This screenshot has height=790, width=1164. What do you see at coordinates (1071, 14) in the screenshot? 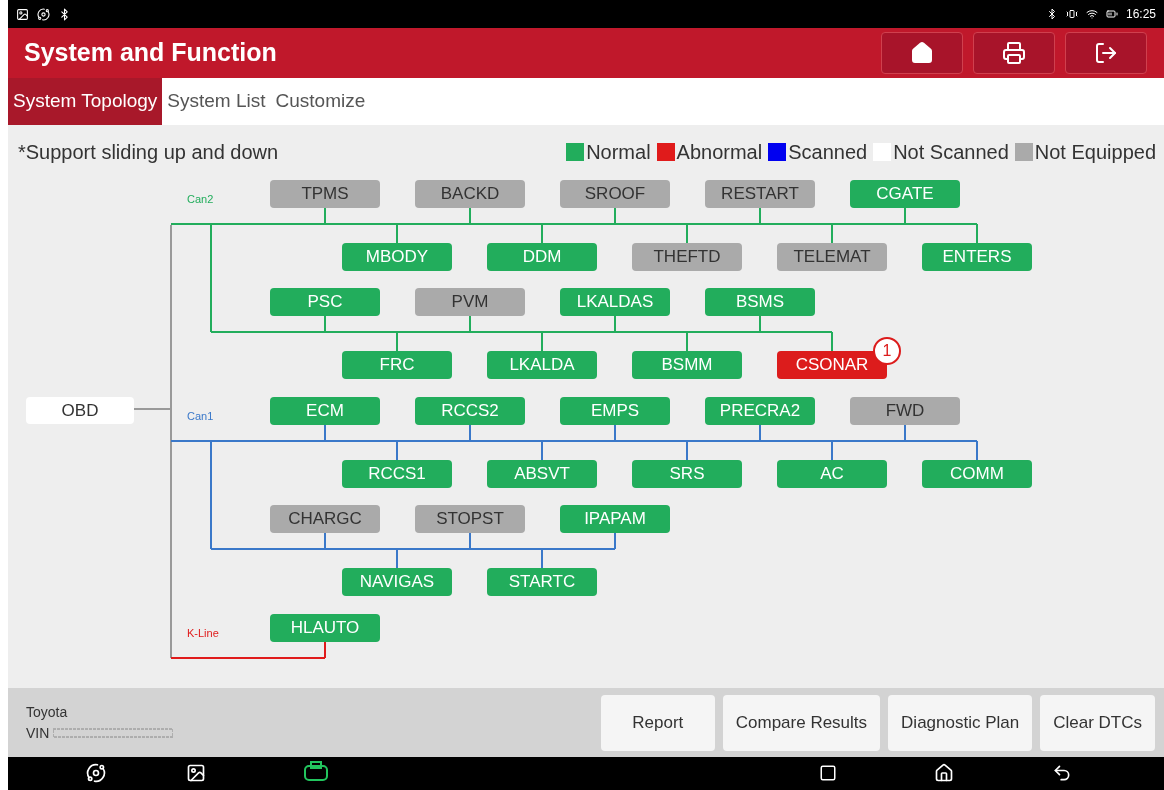
I see `vibrate-icon` at bounding box center [1071, 14].